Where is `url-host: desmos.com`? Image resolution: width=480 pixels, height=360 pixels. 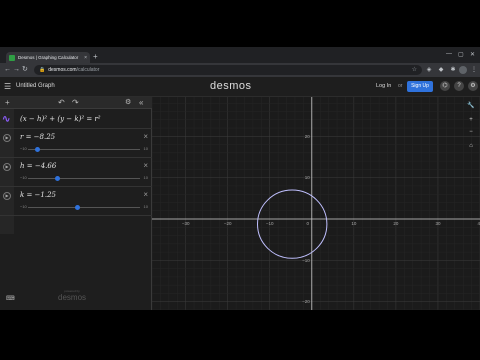 url-host: desmos.com is located at coordinates (62, 70).